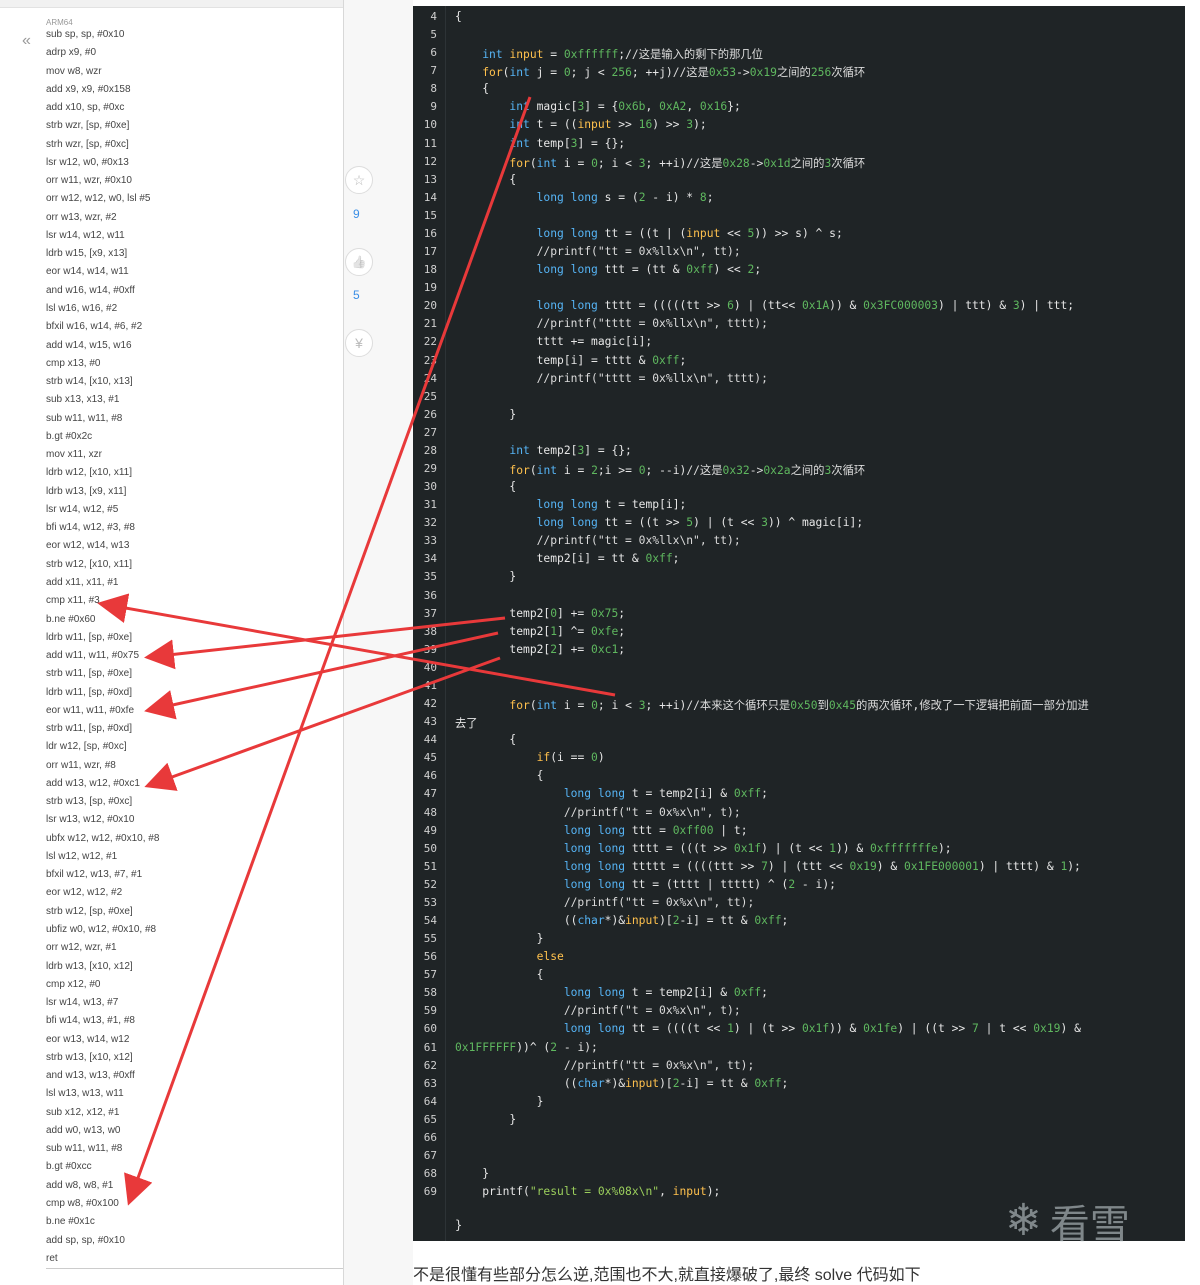  What do you see at coordinates (87, 144) in the screenshot?
I see `asm-instruction: strh wzr, [sp, #0xc]` at bounding box center [87, 144].